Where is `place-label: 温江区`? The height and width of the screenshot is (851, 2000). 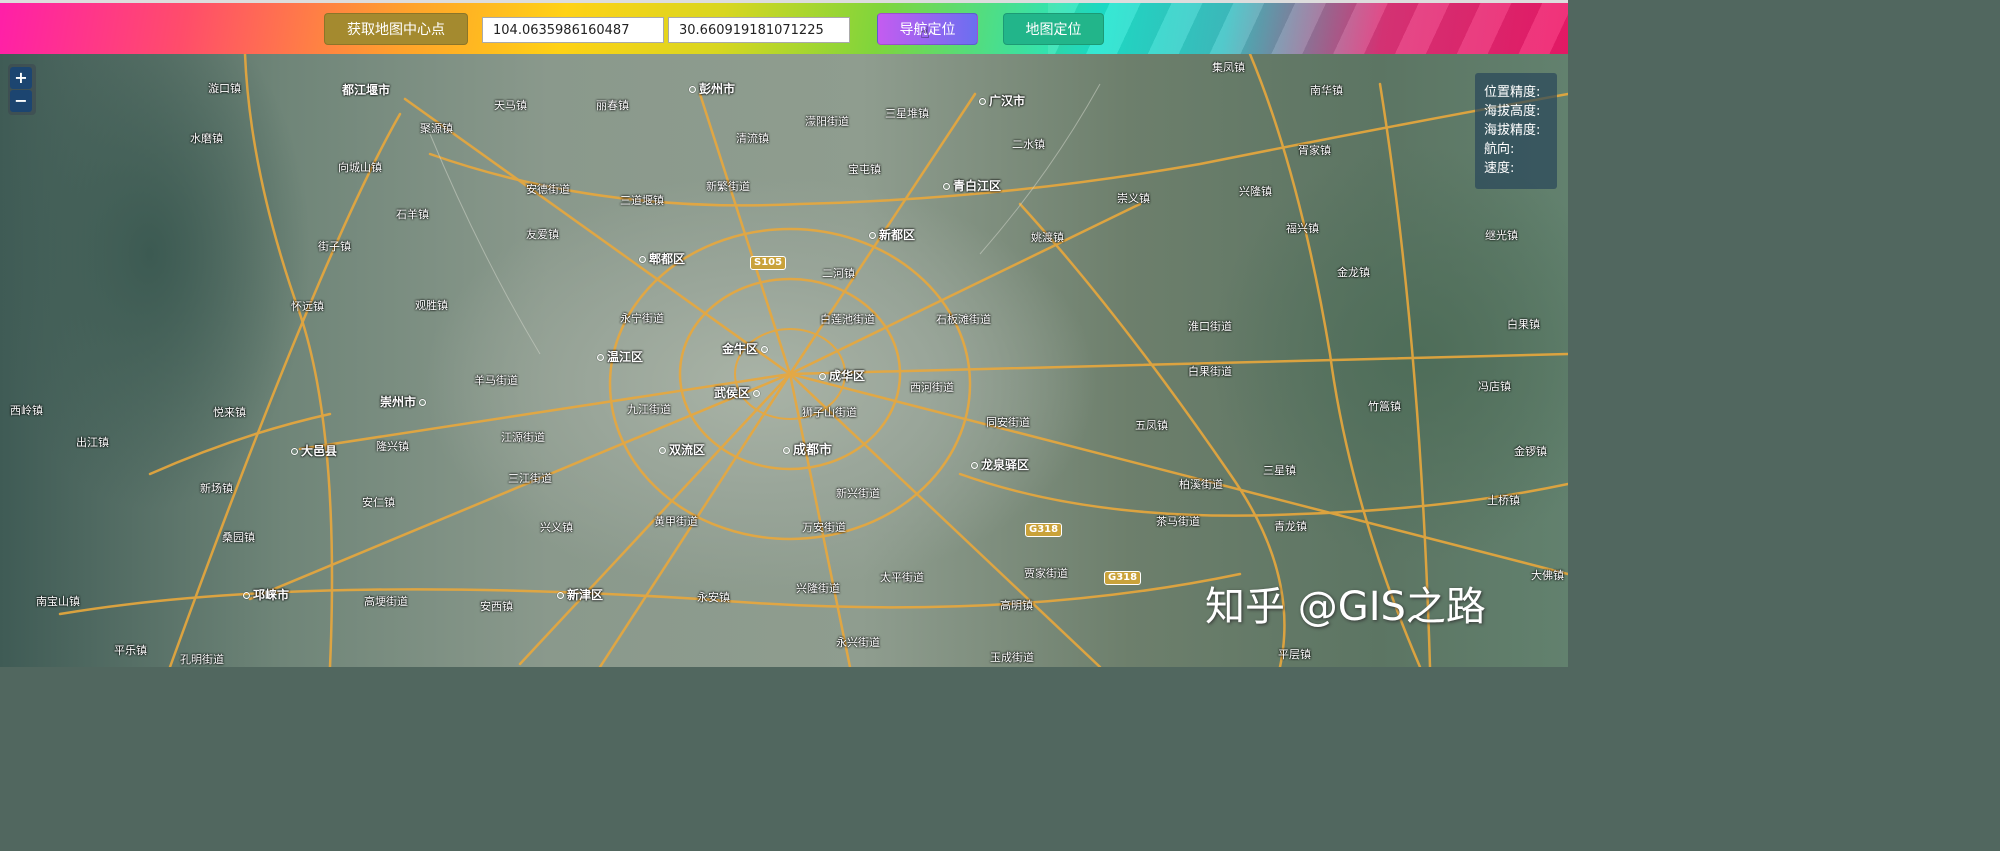 place-label: 温江区 is located at coordinates (618, 357).